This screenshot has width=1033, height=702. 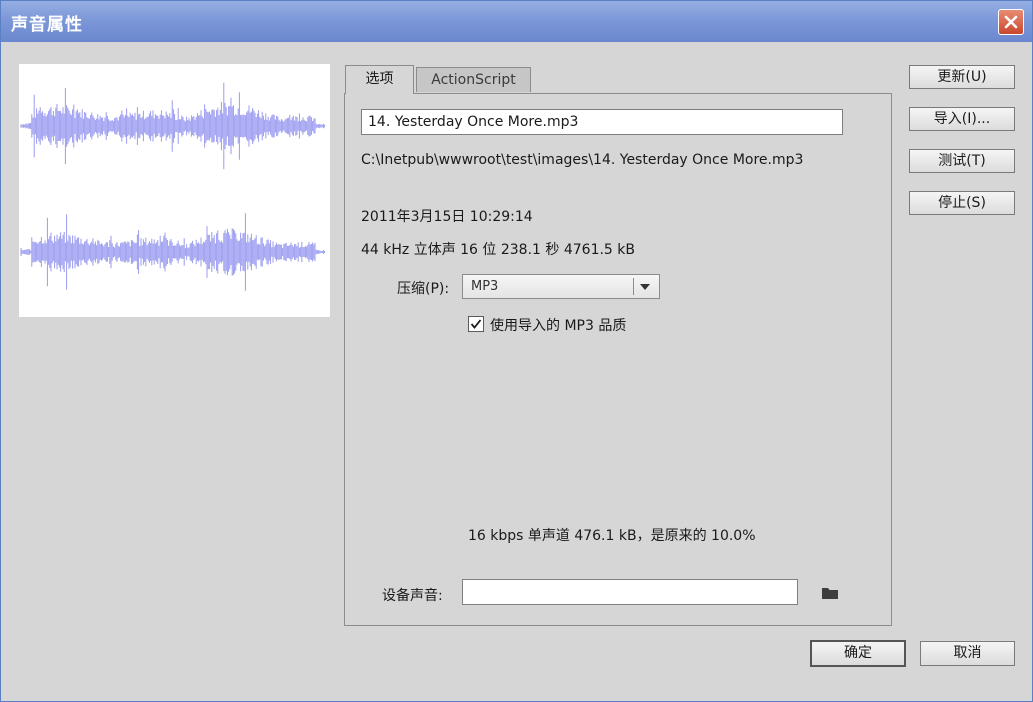 What do you see at coordinates (379, 79) in the screenshot?
I see `tab-options: 选项` at bounding box center [379, 79].